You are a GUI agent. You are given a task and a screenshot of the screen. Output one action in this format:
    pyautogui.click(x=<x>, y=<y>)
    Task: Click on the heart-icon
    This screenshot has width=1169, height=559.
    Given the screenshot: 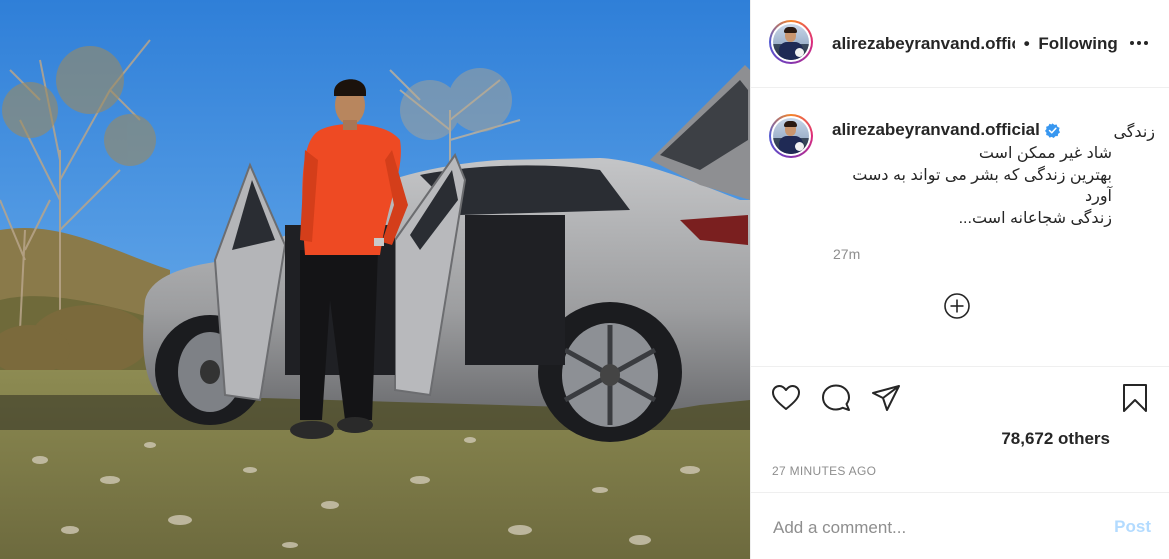 What is the action you would take?
    pyautogui.click(x=786, y=398)
    